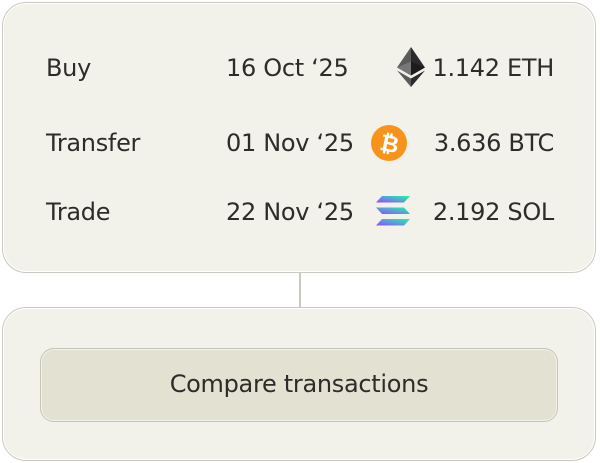 This screenshot has height=463, width=600. I want to click on ethereum-icon, so click(411, 67).